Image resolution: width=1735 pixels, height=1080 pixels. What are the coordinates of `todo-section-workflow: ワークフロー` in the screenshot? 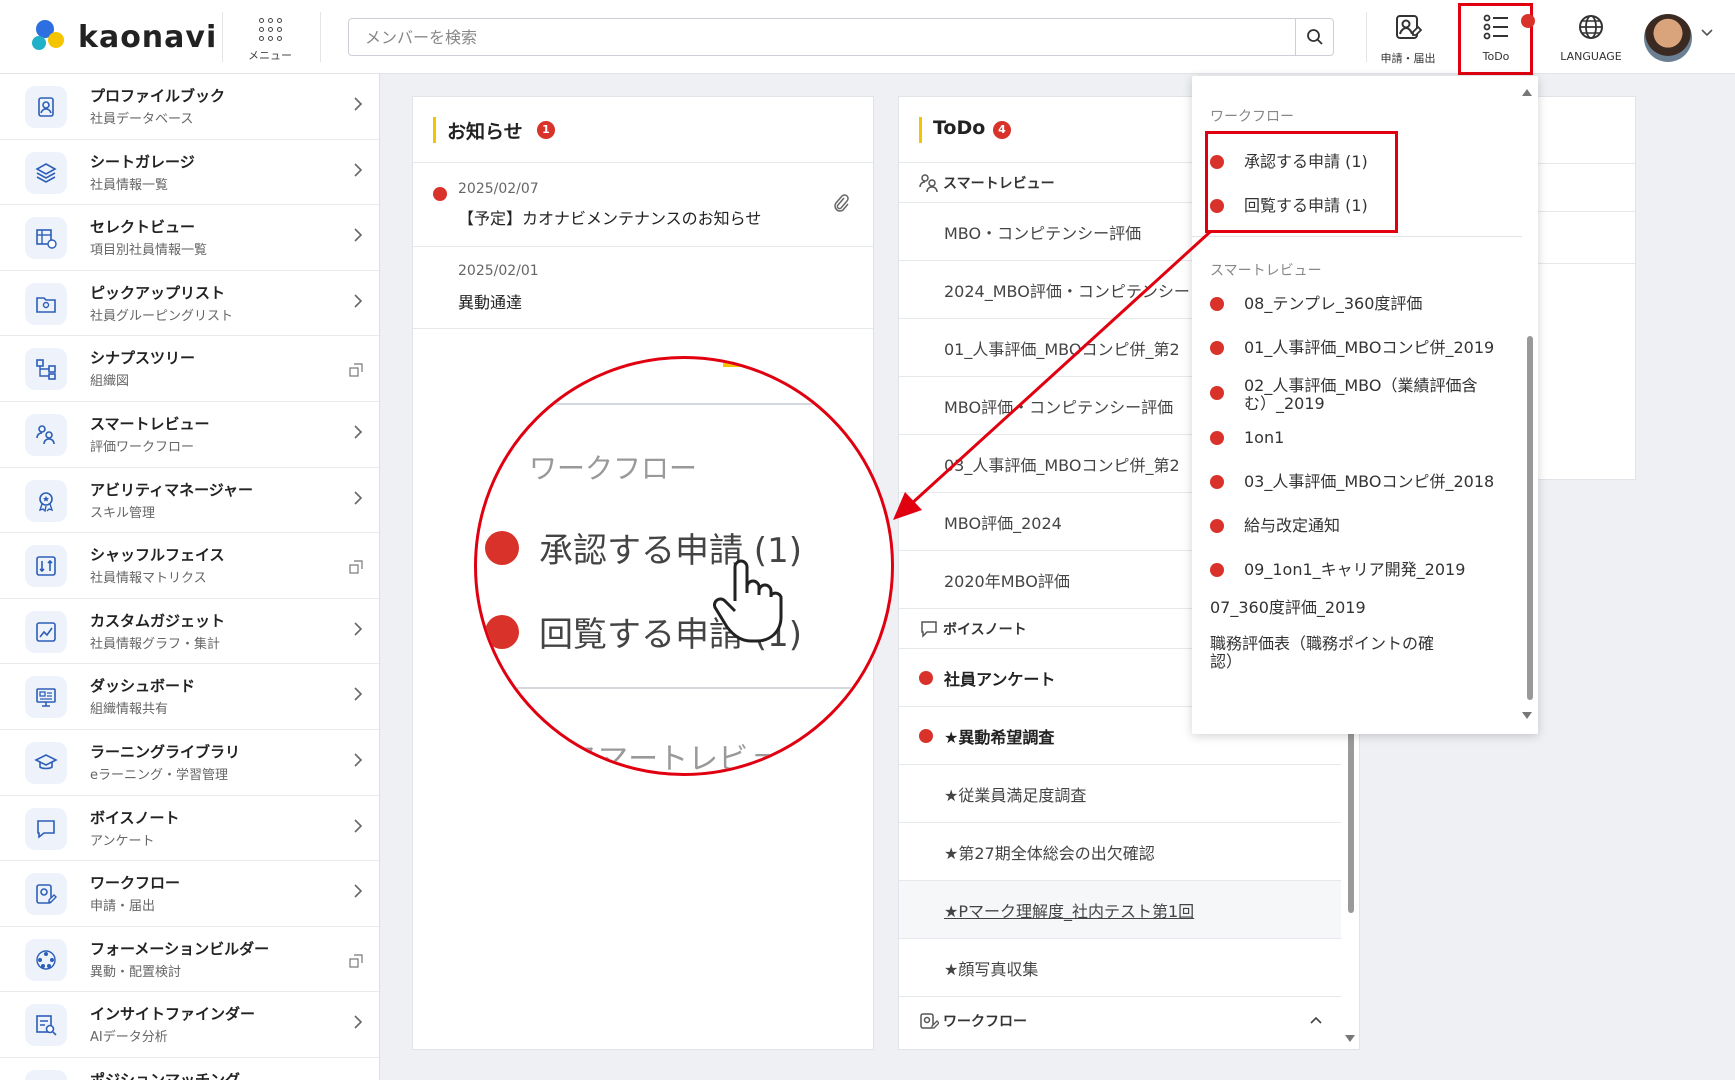 It's located at (1129, 1021).